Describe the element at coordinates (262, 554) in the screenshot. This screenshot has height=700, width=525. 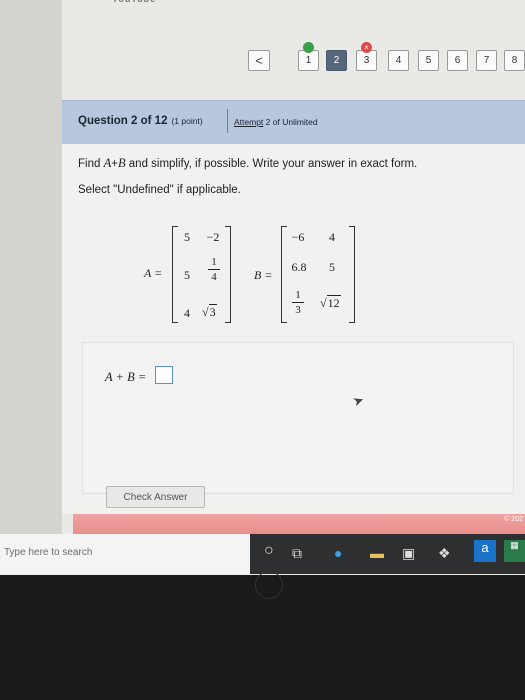
I see `windows-taskbar: Type here to search ○ ⧉ ● ▬ ▣ ❖ a ▦` at that location.